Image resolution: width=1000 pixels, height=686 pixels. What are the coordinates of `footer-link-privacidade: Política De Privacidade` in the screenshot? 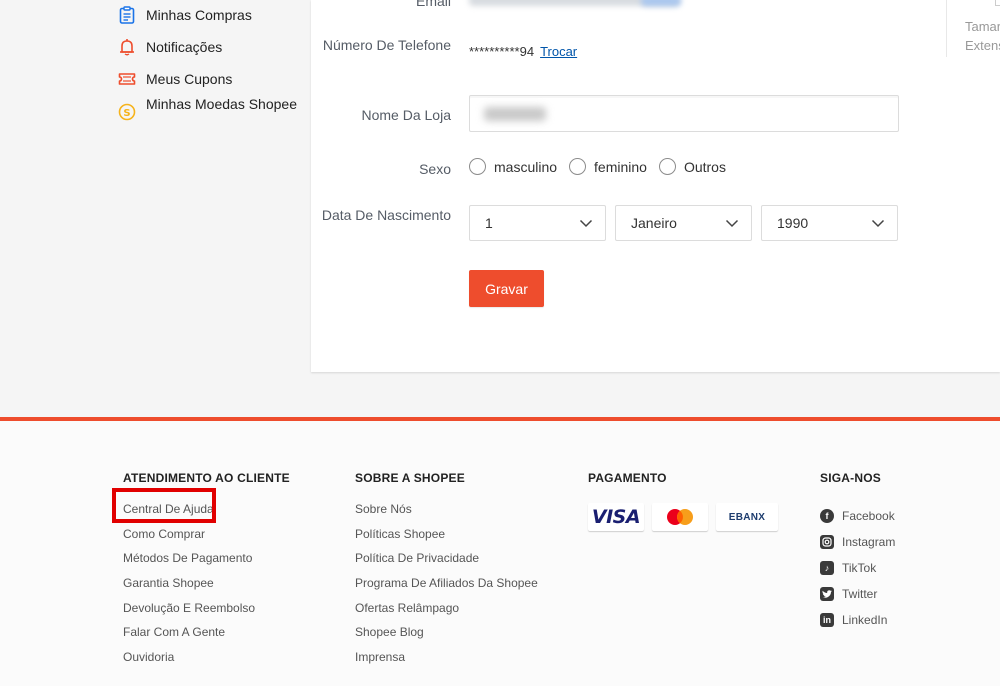 It's located at (446, 564).